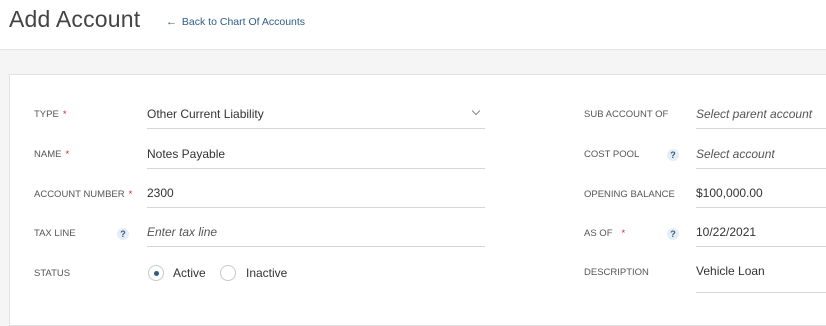  Describe the element at coordinates (598, 233) in the screenshot. I see `as-of-label-text: AS OF` at that location.